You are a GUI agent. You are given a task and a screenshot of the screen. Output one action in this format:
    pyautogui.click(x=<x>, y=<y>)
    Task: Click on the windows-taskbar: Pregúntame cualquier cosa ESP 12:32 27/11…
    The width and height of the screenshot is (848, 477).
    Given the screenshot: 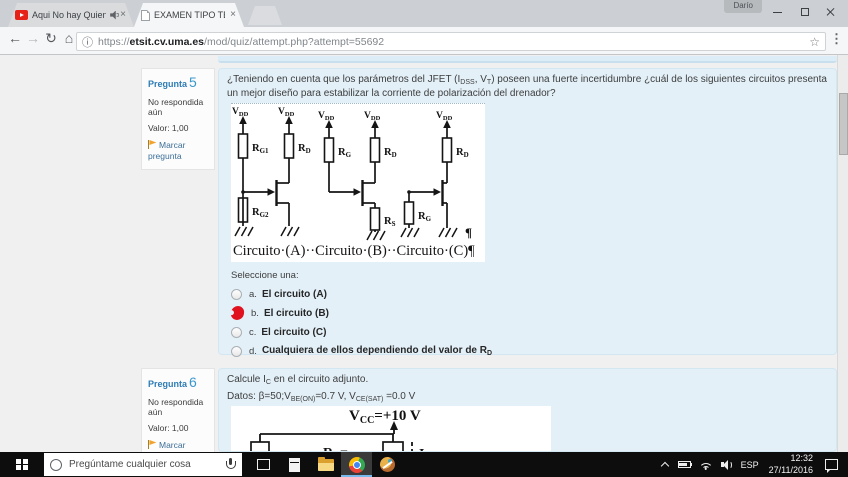 What is the action you would take?
    pyautogui.click(x=424, y=464)
    